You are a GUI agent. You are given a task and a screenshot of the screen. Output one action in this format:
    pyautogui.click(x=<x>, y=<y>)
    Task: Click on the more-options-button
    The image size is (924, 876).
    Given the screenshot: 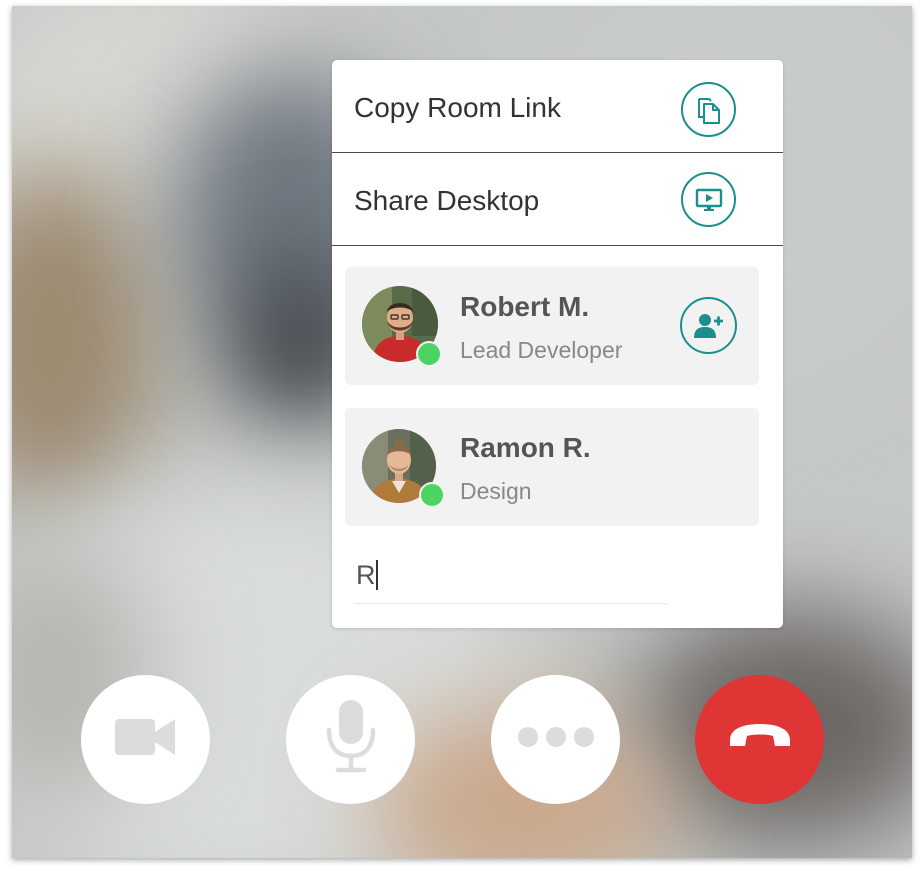 What is the action you would take?
    pyautogui.click(x=555, y=739)
    